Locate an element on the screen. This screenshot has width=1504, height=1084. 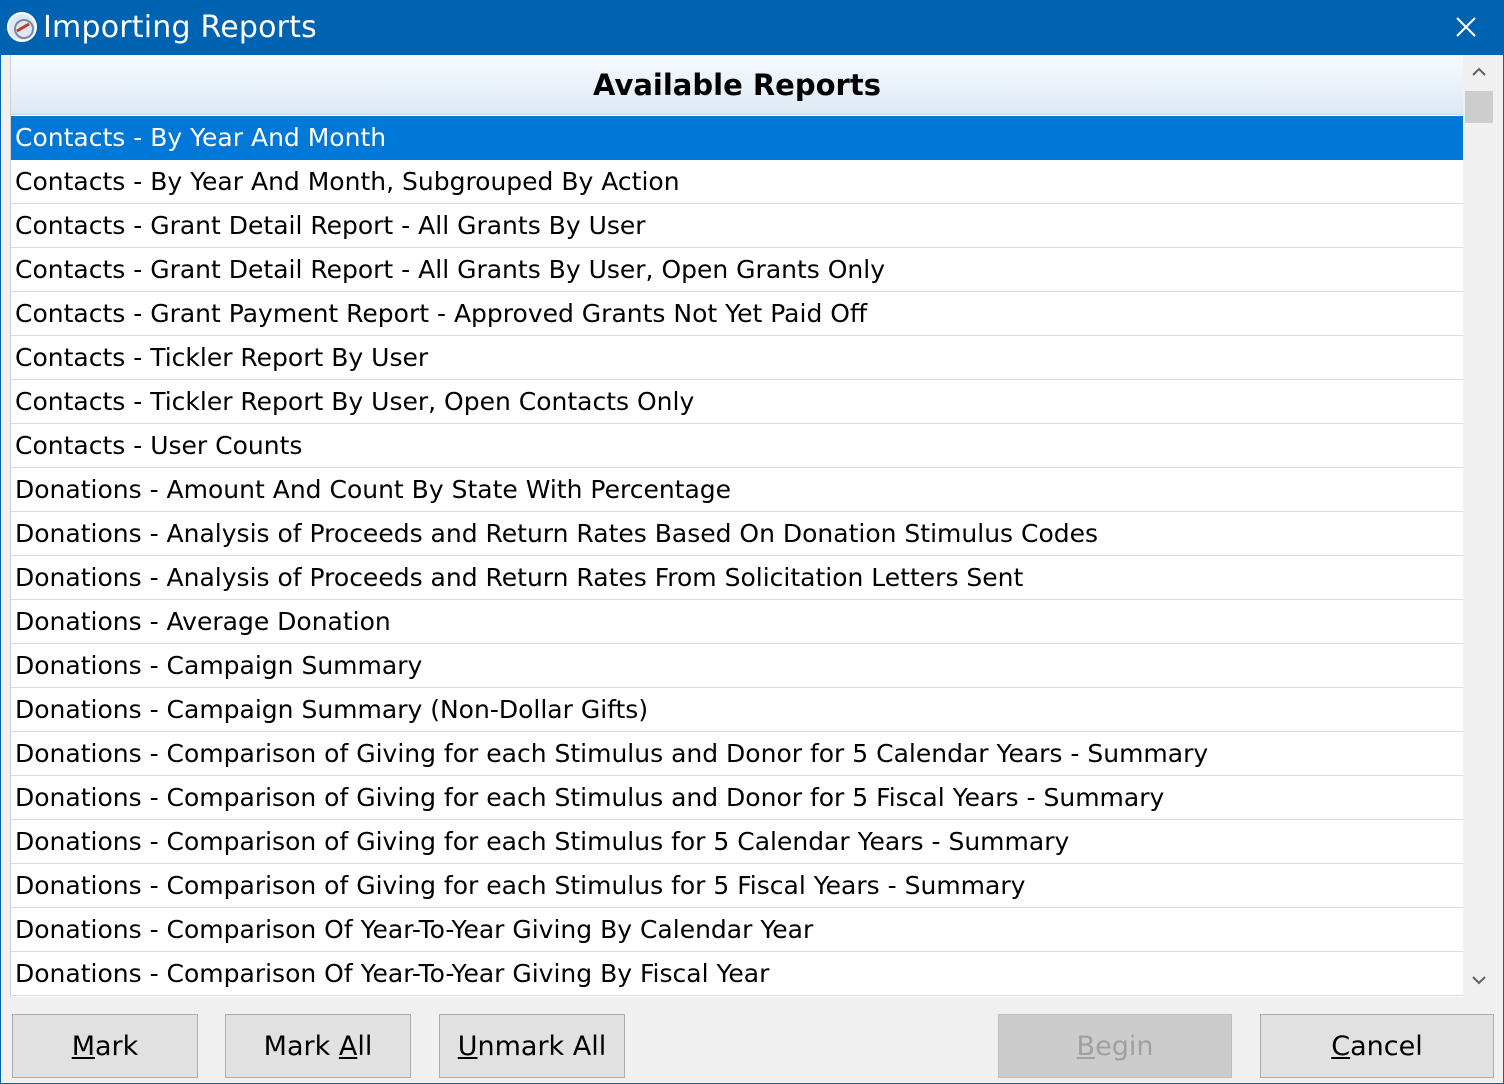
chevron-up-icon is located at coordinates (1479, 71).